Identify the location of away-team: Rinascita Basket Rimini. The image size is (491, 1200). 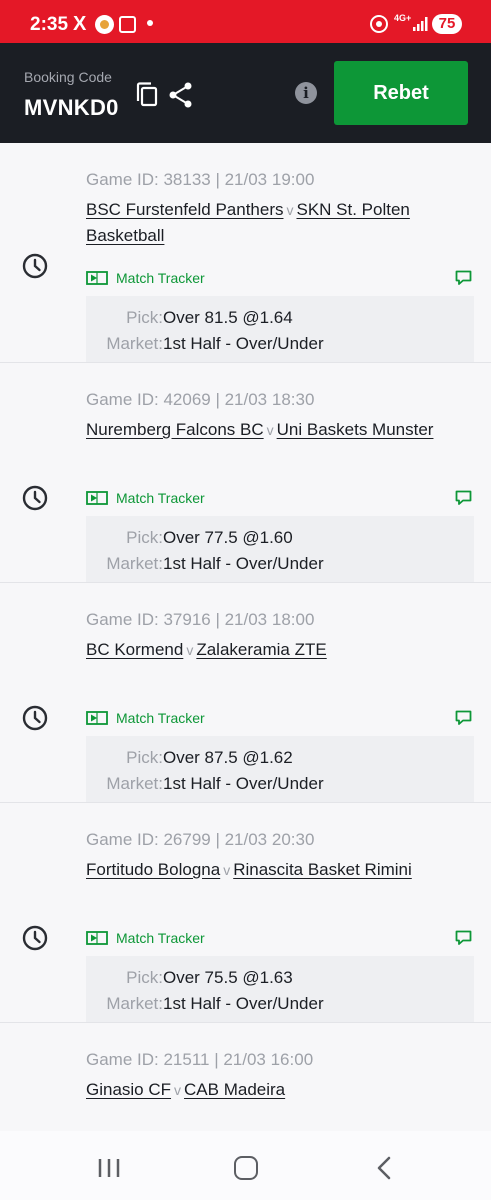
(322, 869).